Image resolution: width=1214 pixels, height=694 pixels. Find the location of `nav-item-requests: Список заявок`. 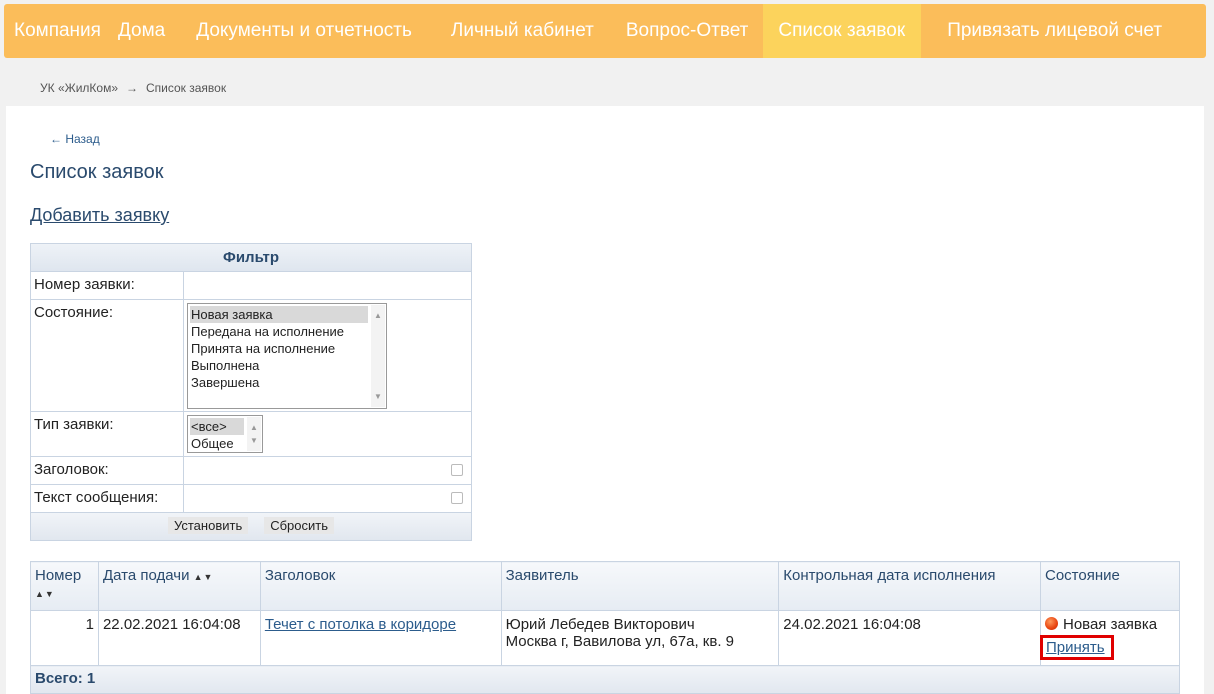

nav-item-requests: Список заявок is located at coordinates (842, 31).